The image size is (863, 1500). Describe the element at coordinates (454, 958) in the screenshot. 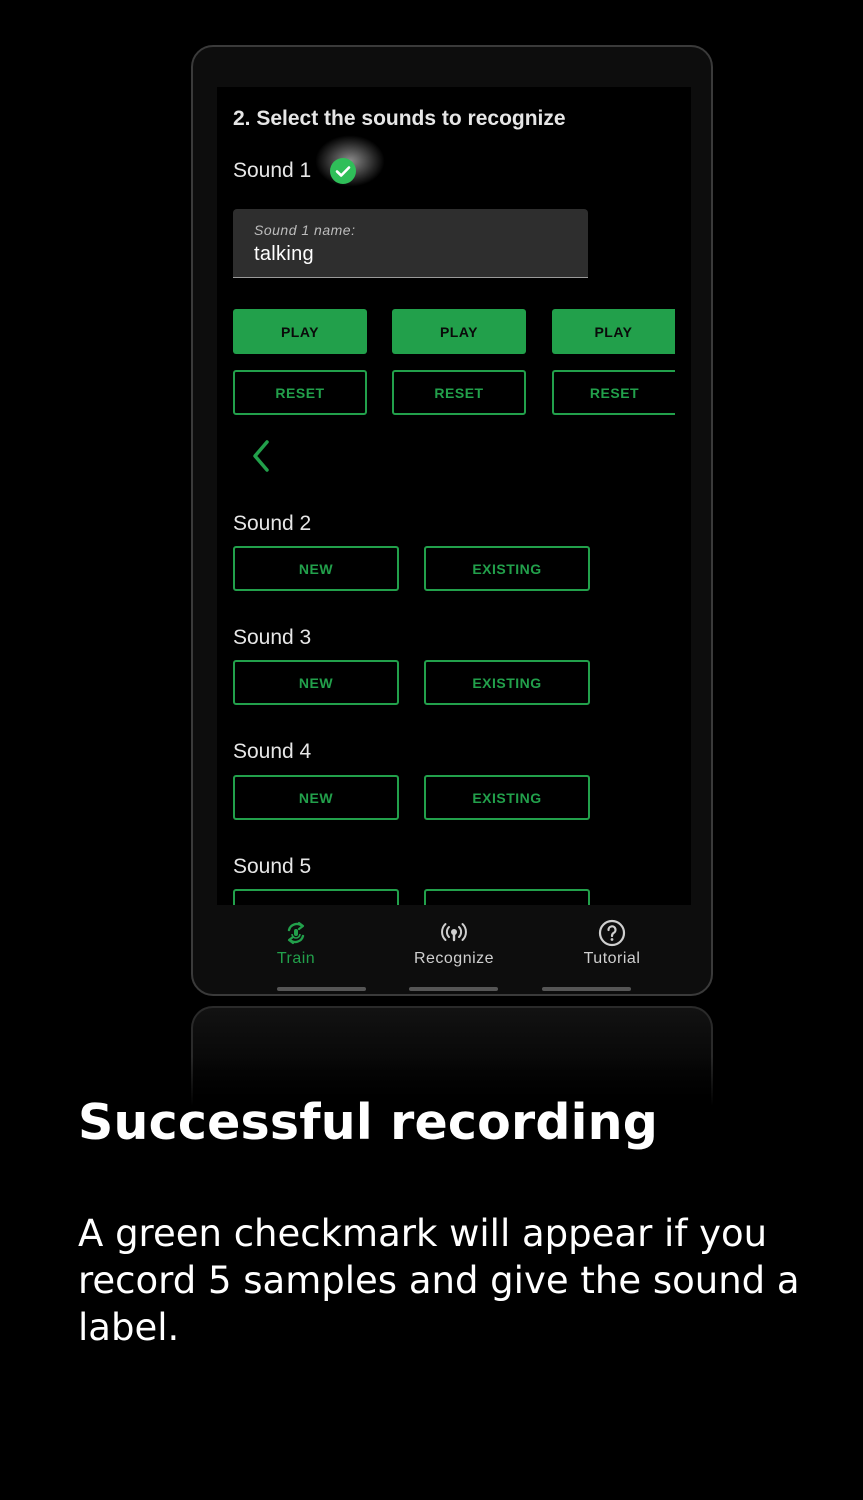

I see `nav-recognize-label: Recognize` at that location.